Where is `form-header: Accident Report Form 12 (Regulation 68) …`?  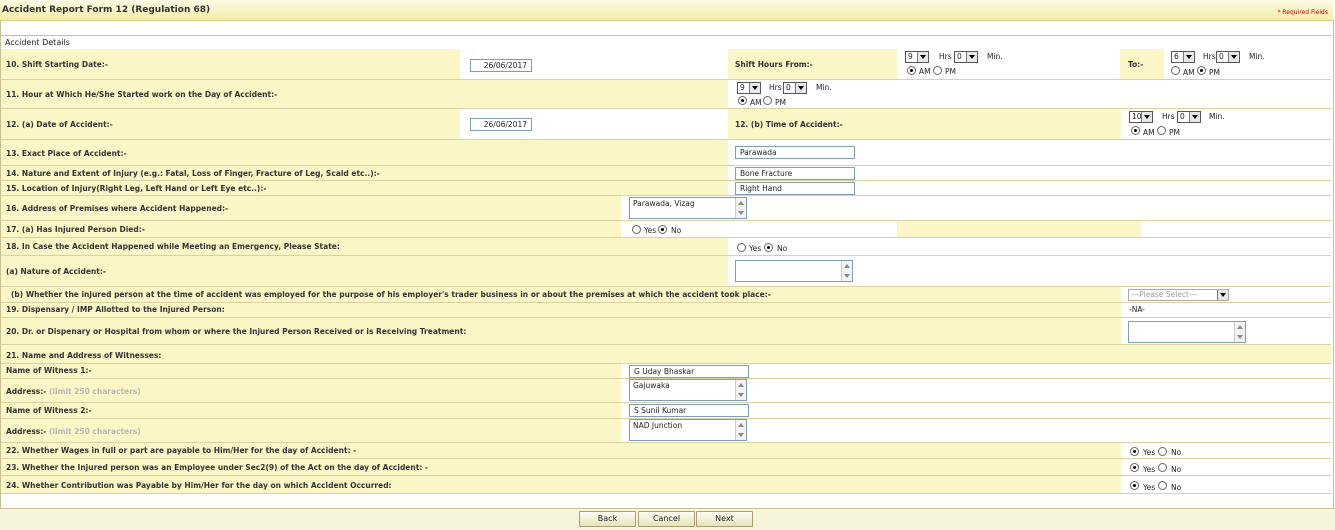 form-header: Accident Report Form 12 (Regulation 68) … is located at coordinates (666, 10).